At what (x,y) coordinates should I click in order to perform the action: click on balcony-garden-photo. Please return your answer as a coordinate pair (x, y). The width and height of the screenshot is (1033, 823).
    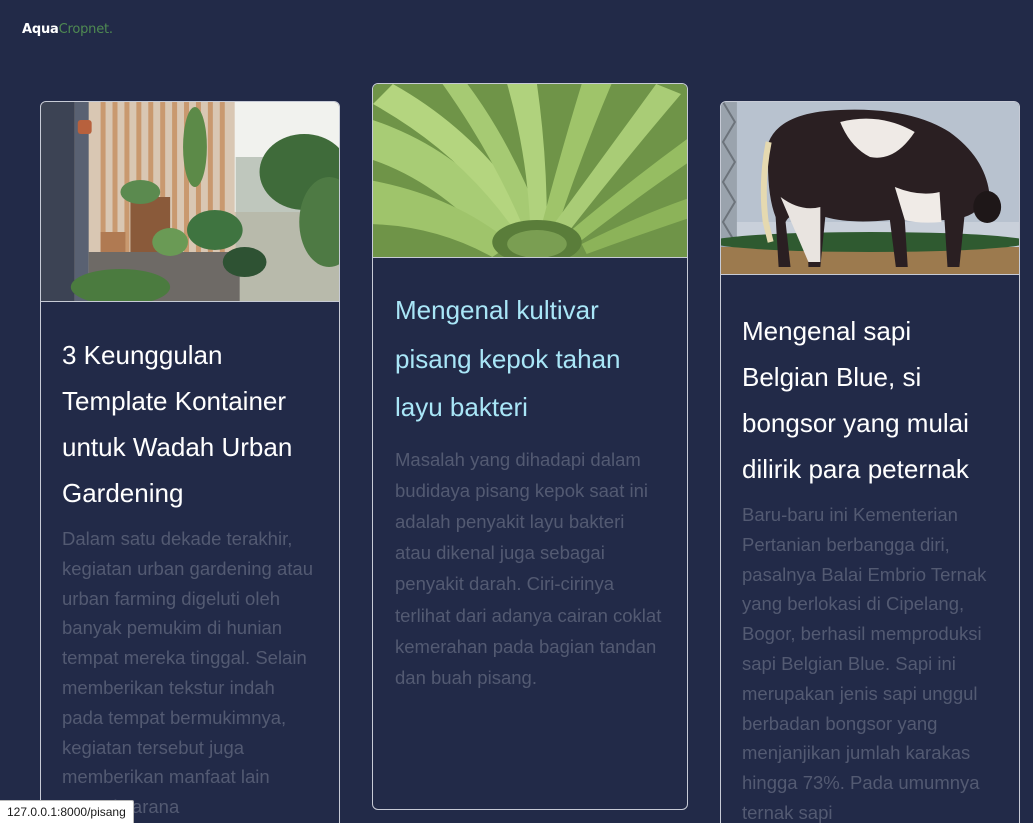
    Looking at the image, I should click on (190, 201).